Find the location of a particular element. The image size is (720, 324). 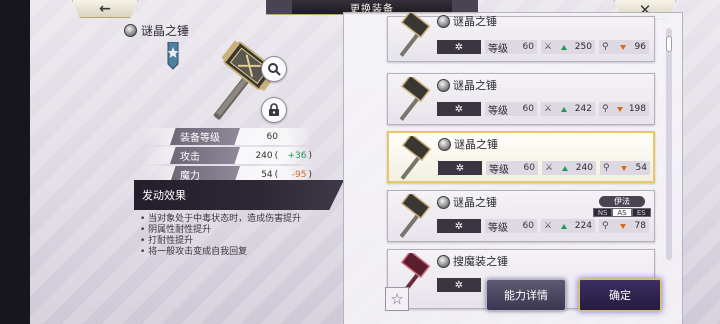

effect-line: • 阴属性耐性提升 is located at coordinates (176, 230).